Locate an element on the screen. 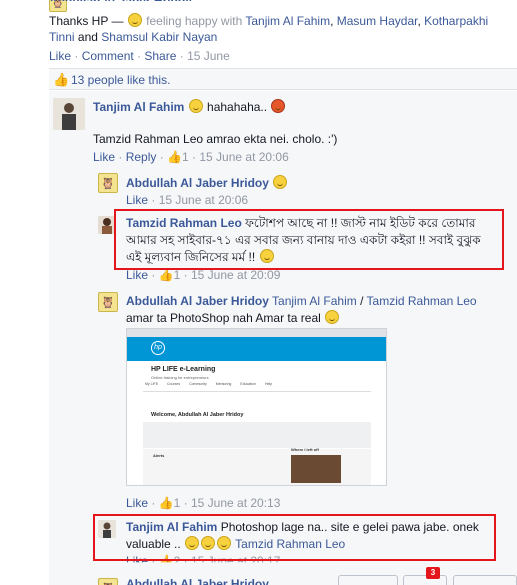 This screenshot has height=585, width=517. browser-chrome is located at coordinates (256, 333).